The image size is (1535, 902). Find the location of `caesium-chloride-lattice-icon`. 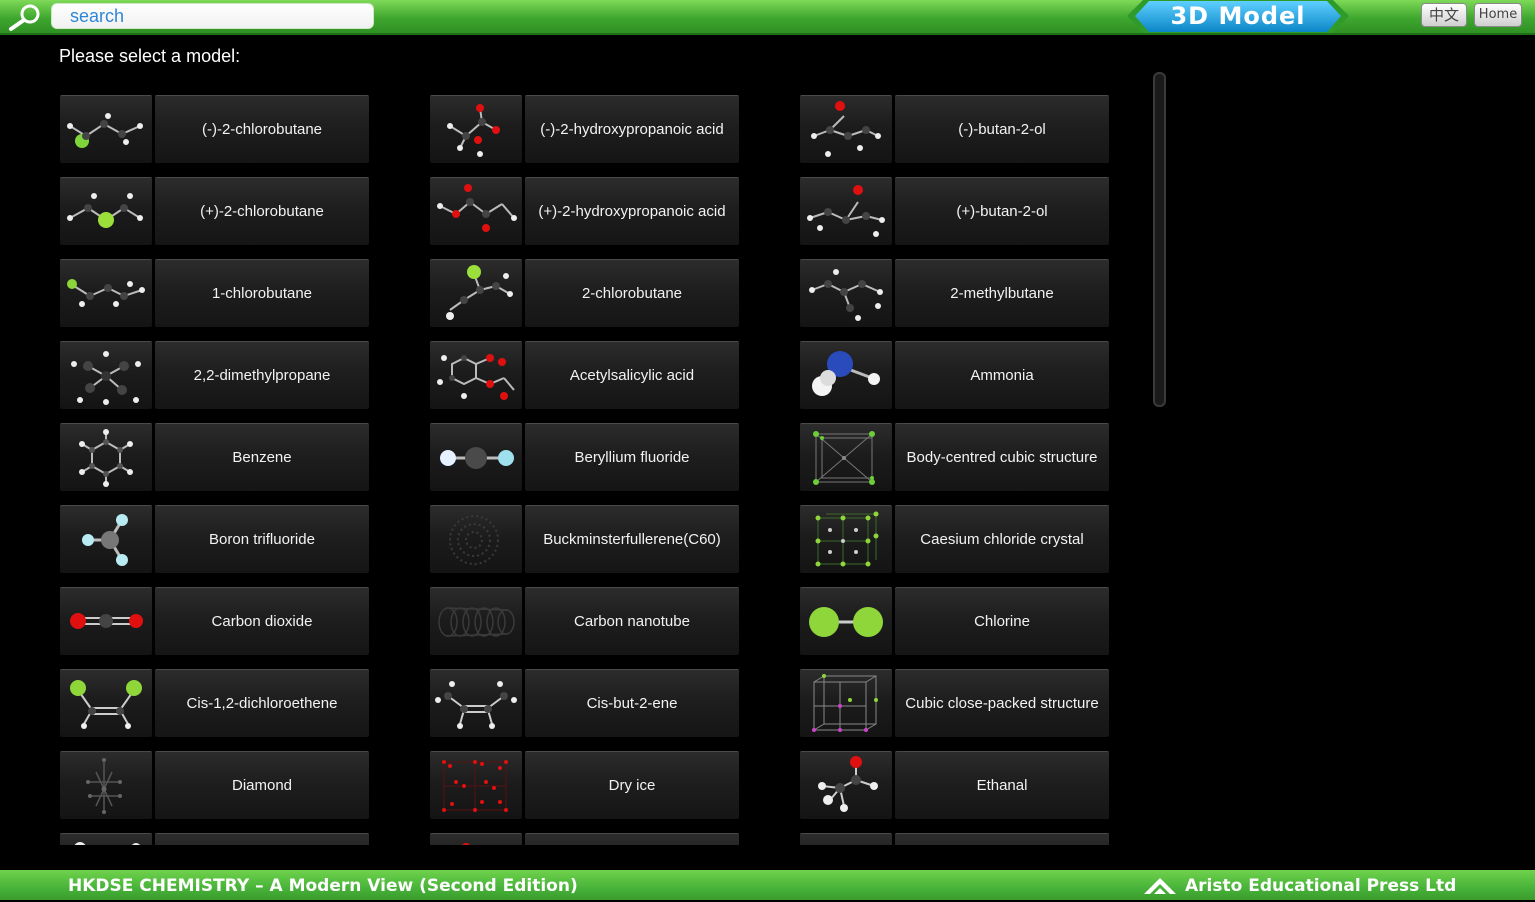

caesium-chloride-lattice-icon is located at coordinates (846, 539).